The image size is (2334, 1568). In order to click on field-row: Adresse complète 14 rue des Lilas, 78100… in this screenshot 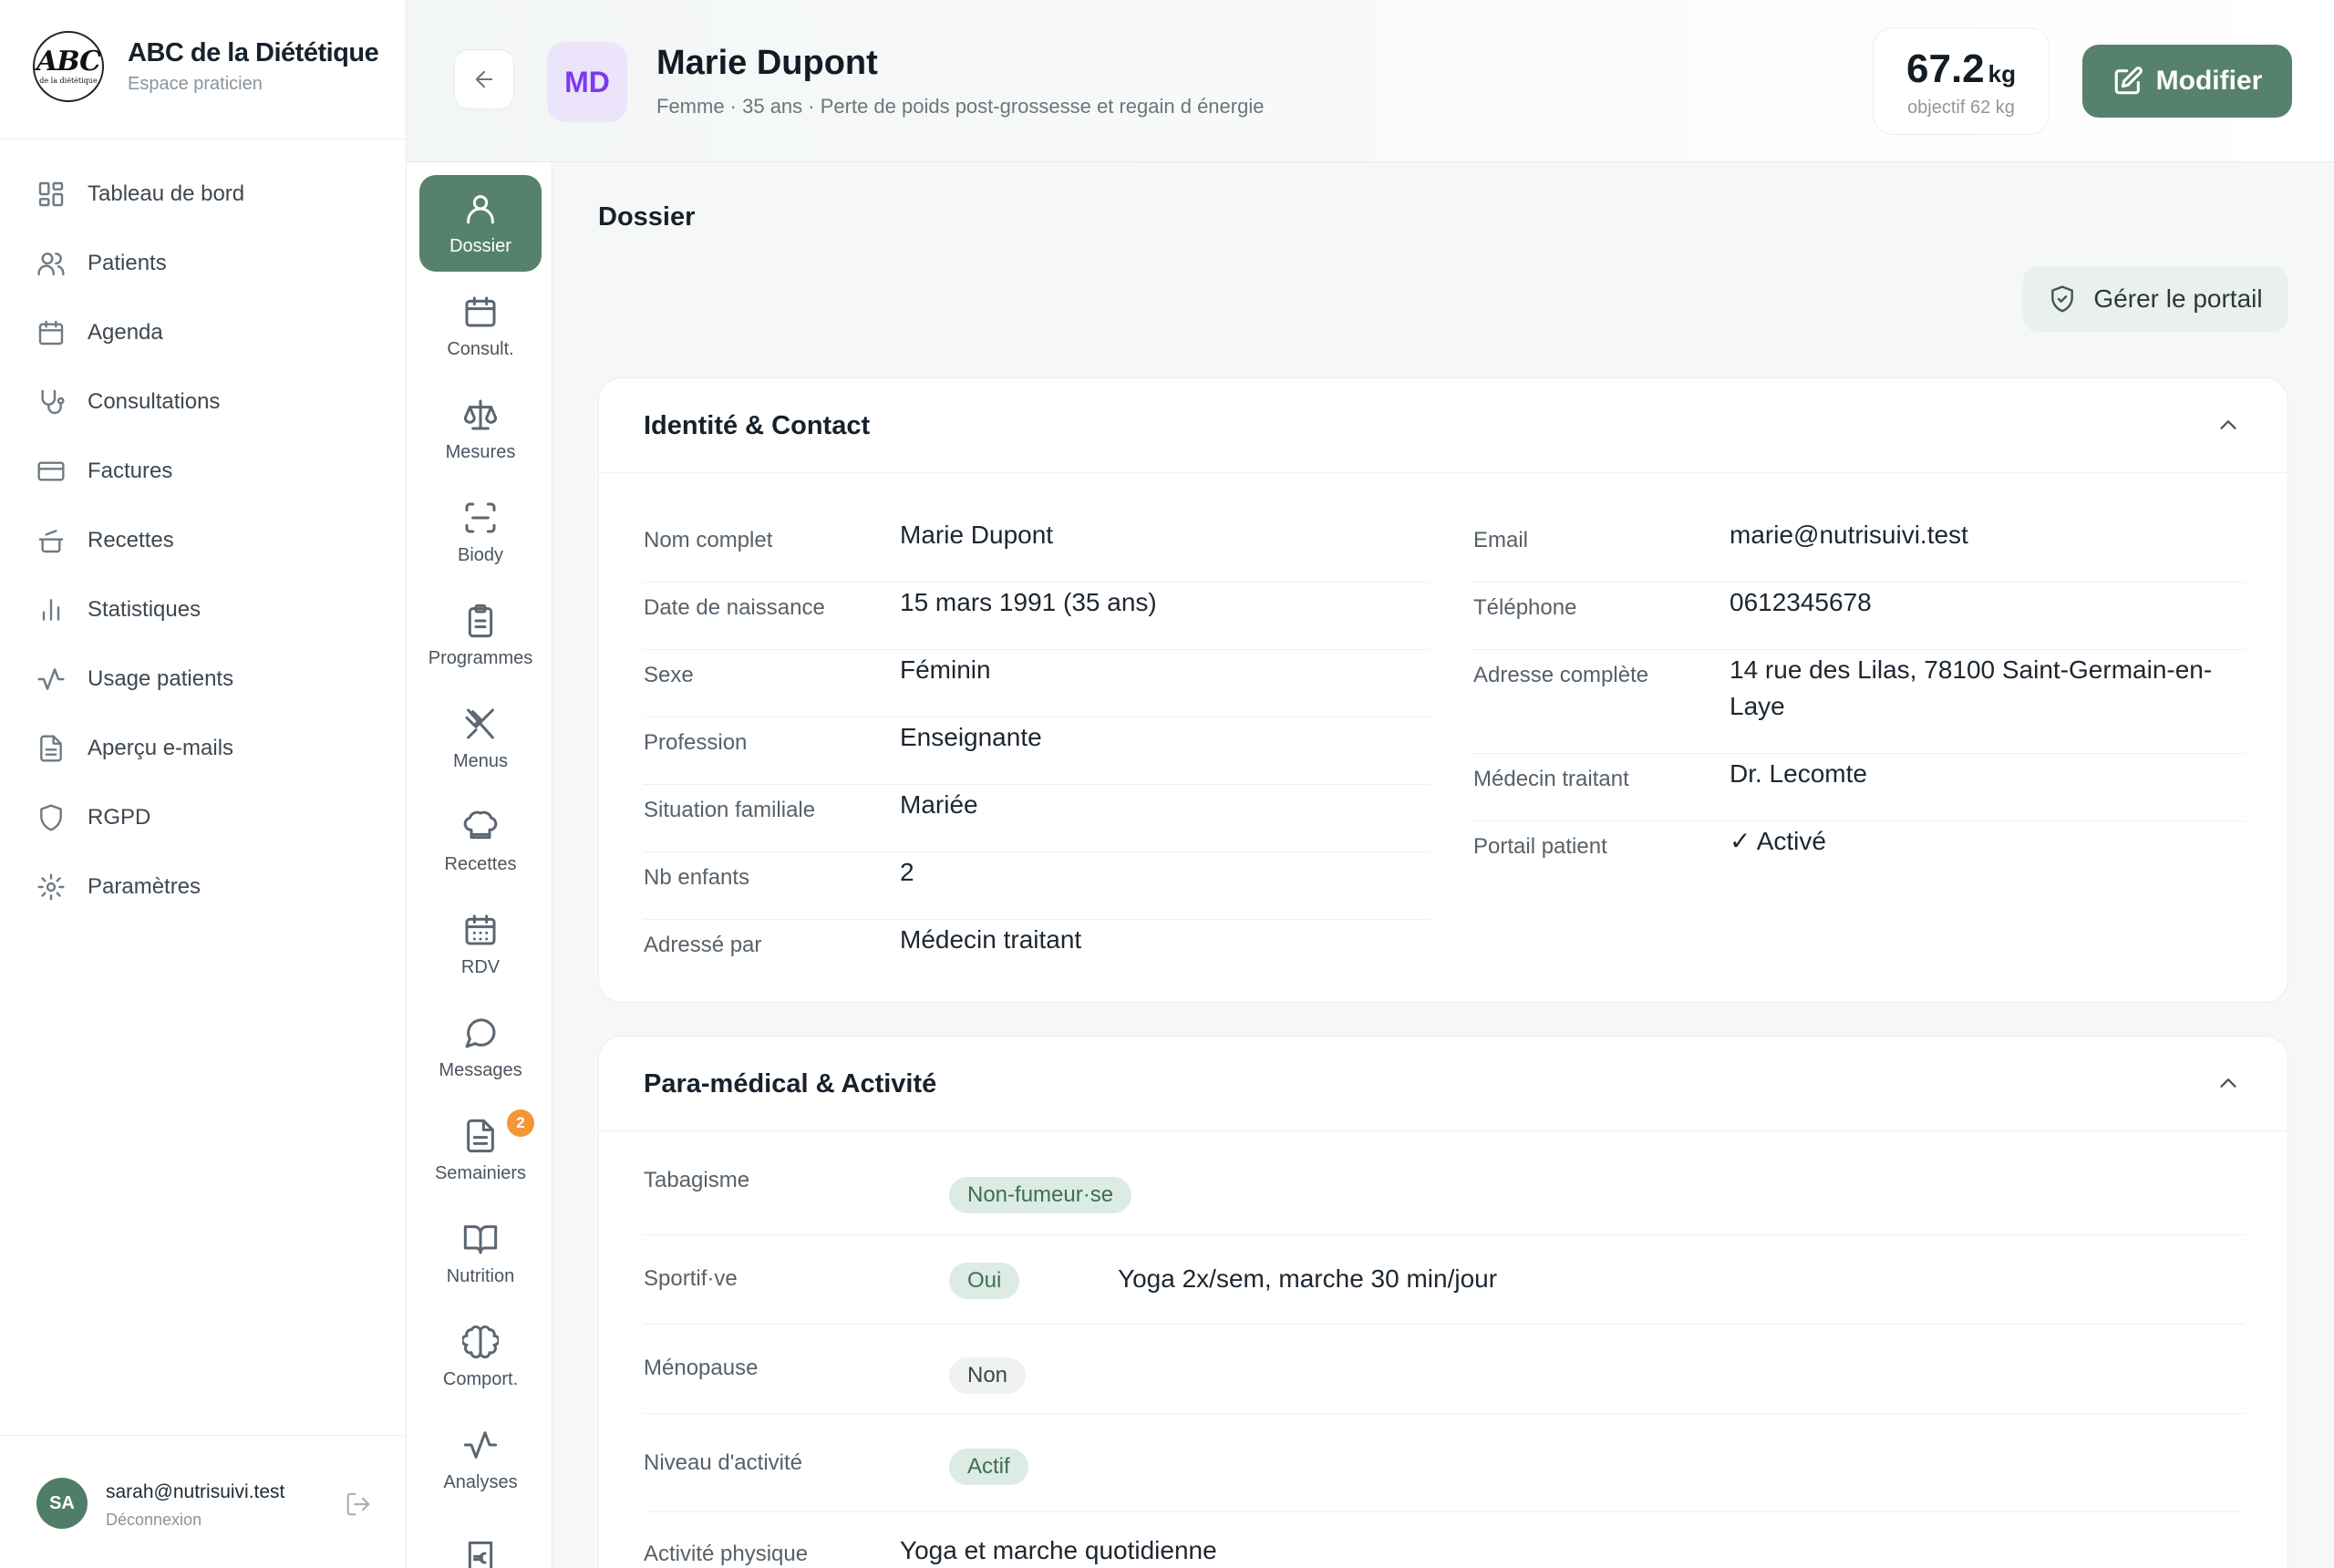, I will do `click(1859, 702)`.